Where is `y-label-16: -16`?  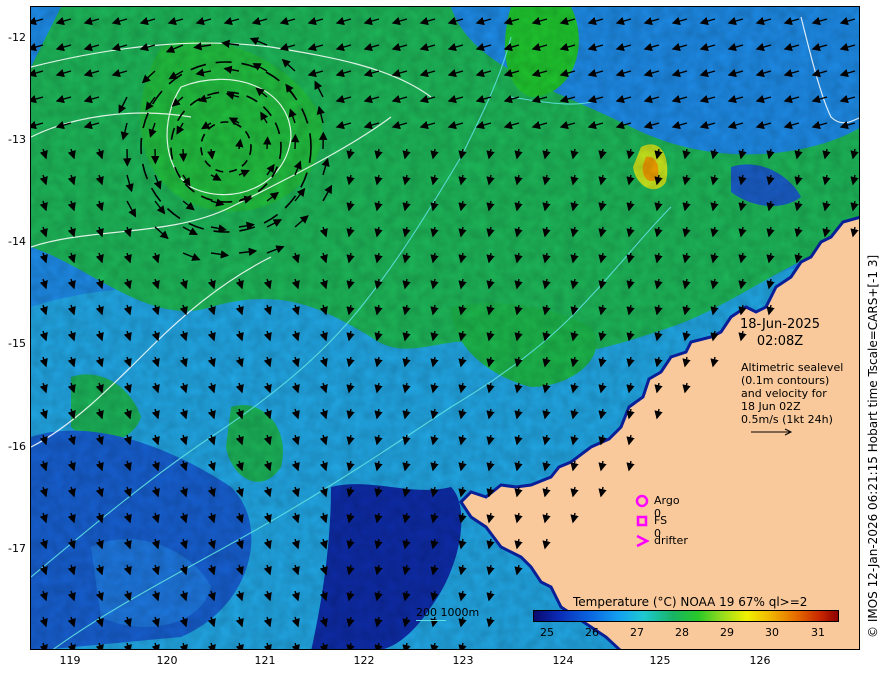 y-label-16: -16 is located at coordinates (17, 446).